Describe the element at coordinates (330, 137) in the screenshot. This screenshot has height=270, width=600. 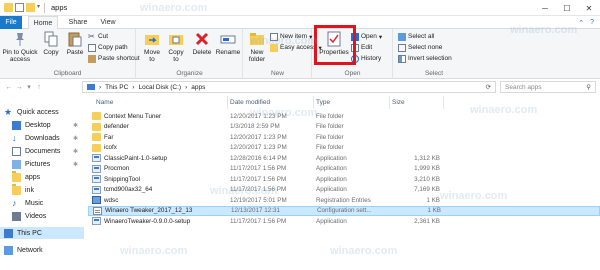
I see `file-type-cell: File folder` at that location.